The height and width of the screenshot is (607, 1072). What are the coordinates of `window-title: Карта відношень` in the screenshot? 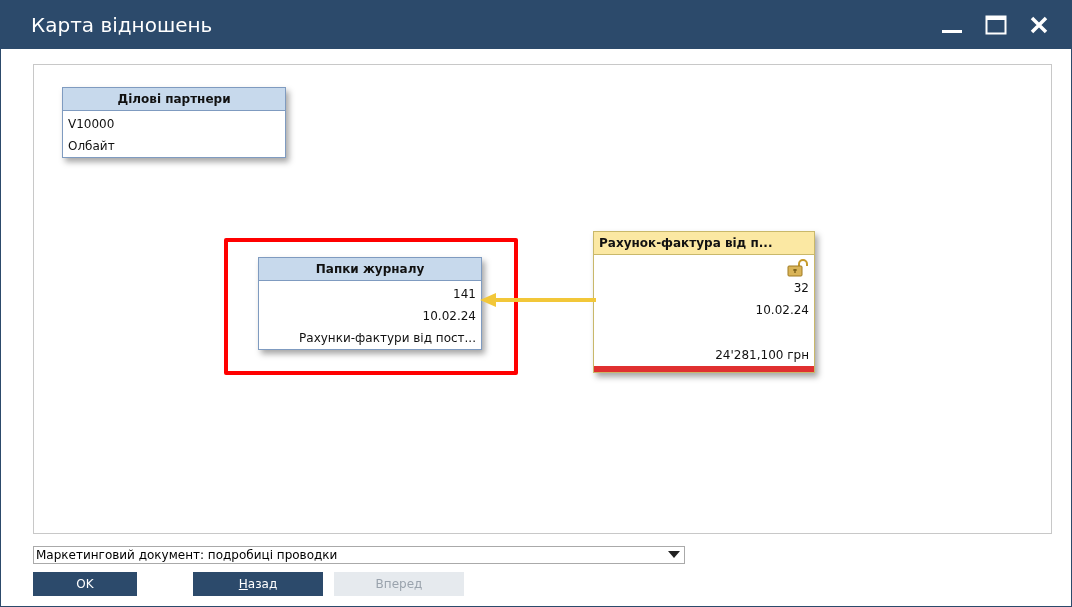 It's located at (122, 25).